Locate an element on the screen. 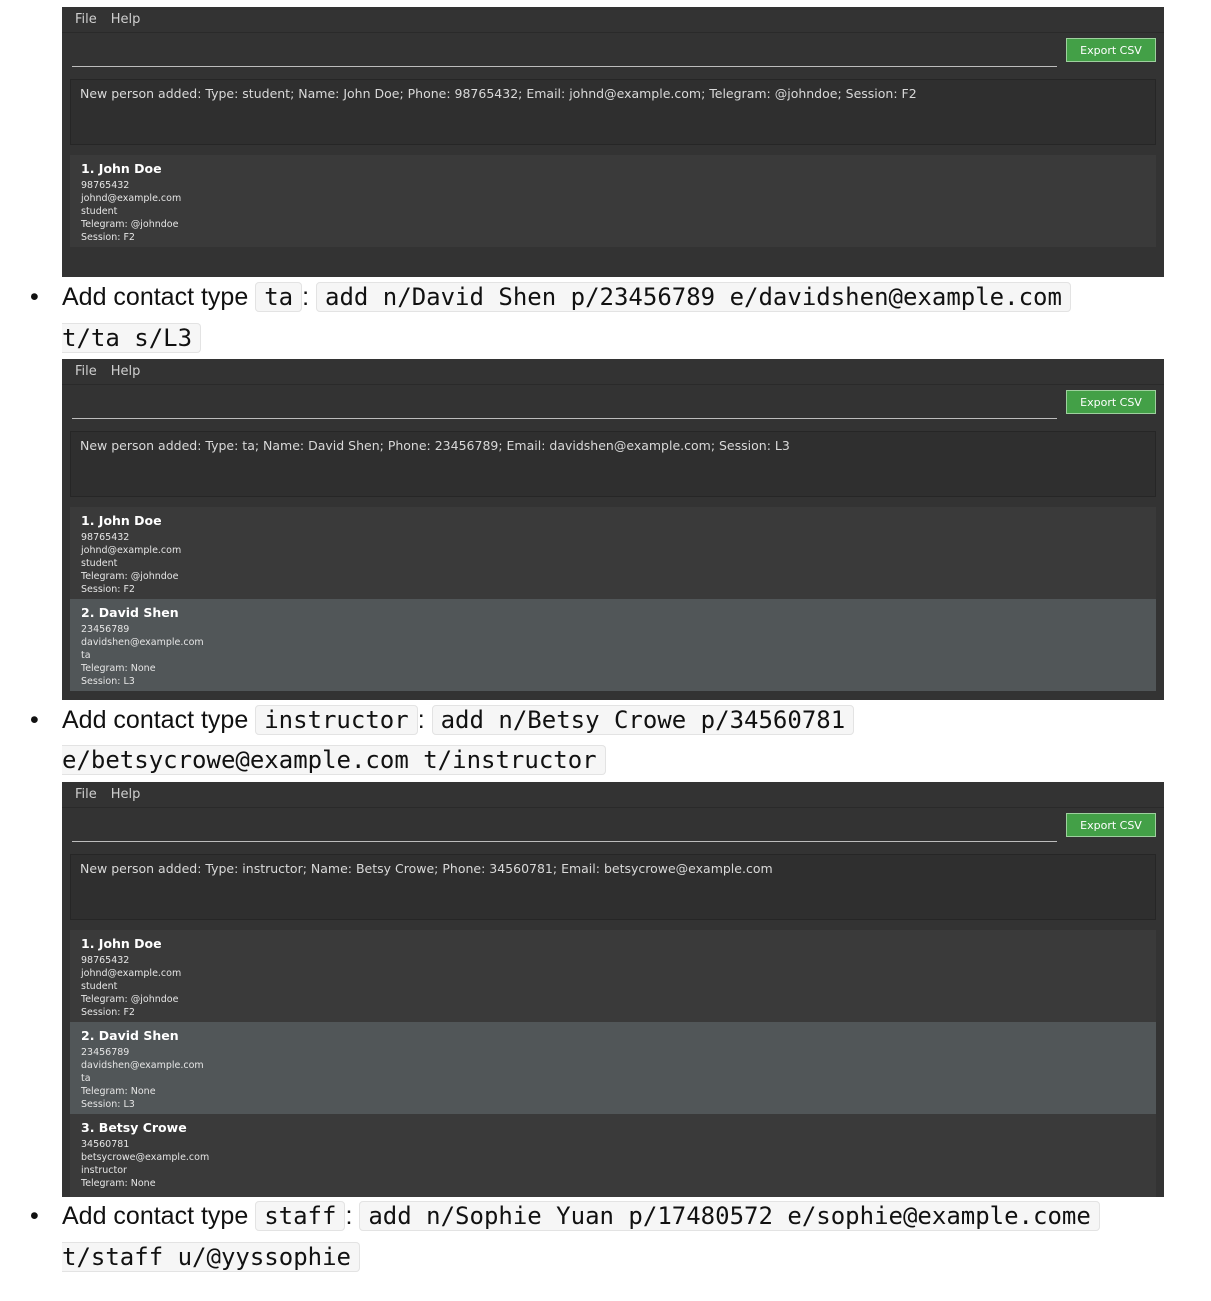  bullet-3-type-code: staff is located at coordinates (300, 1216).